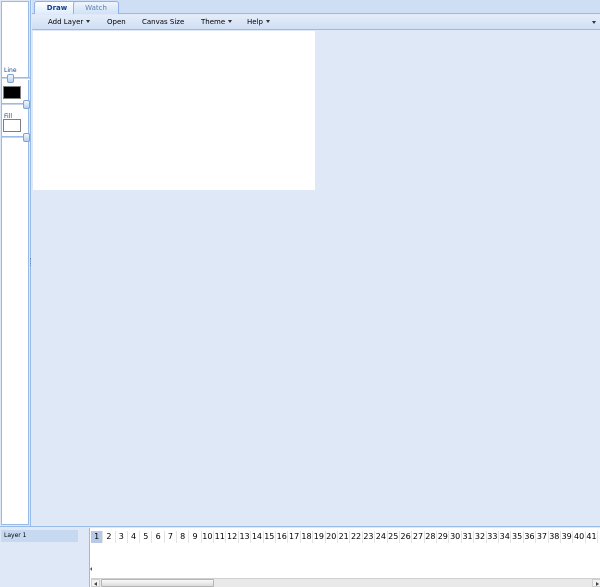 The width and height of the screenshot is (600, 587). I want to click on scrollbar-thumb, so click(157, 583).